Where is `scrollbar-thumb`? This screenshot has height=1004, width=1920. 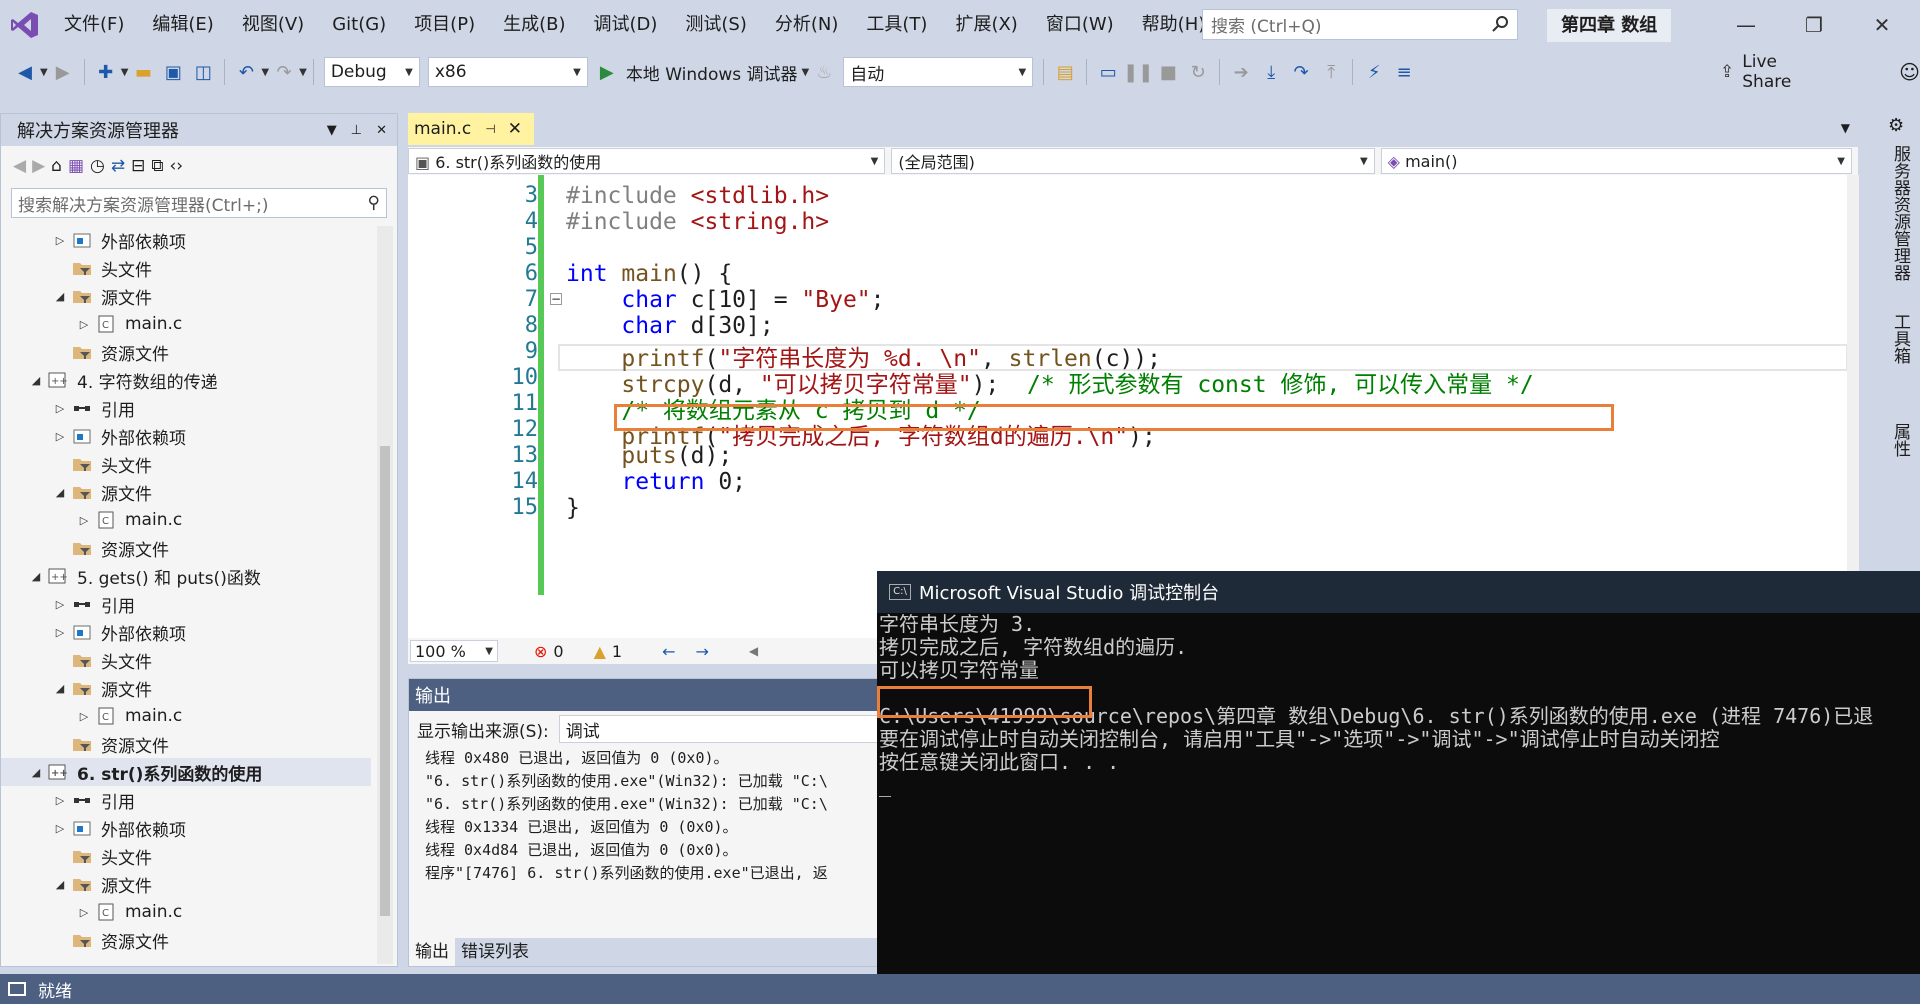
scrollbar-thumb is located at coordinates (385, 681).